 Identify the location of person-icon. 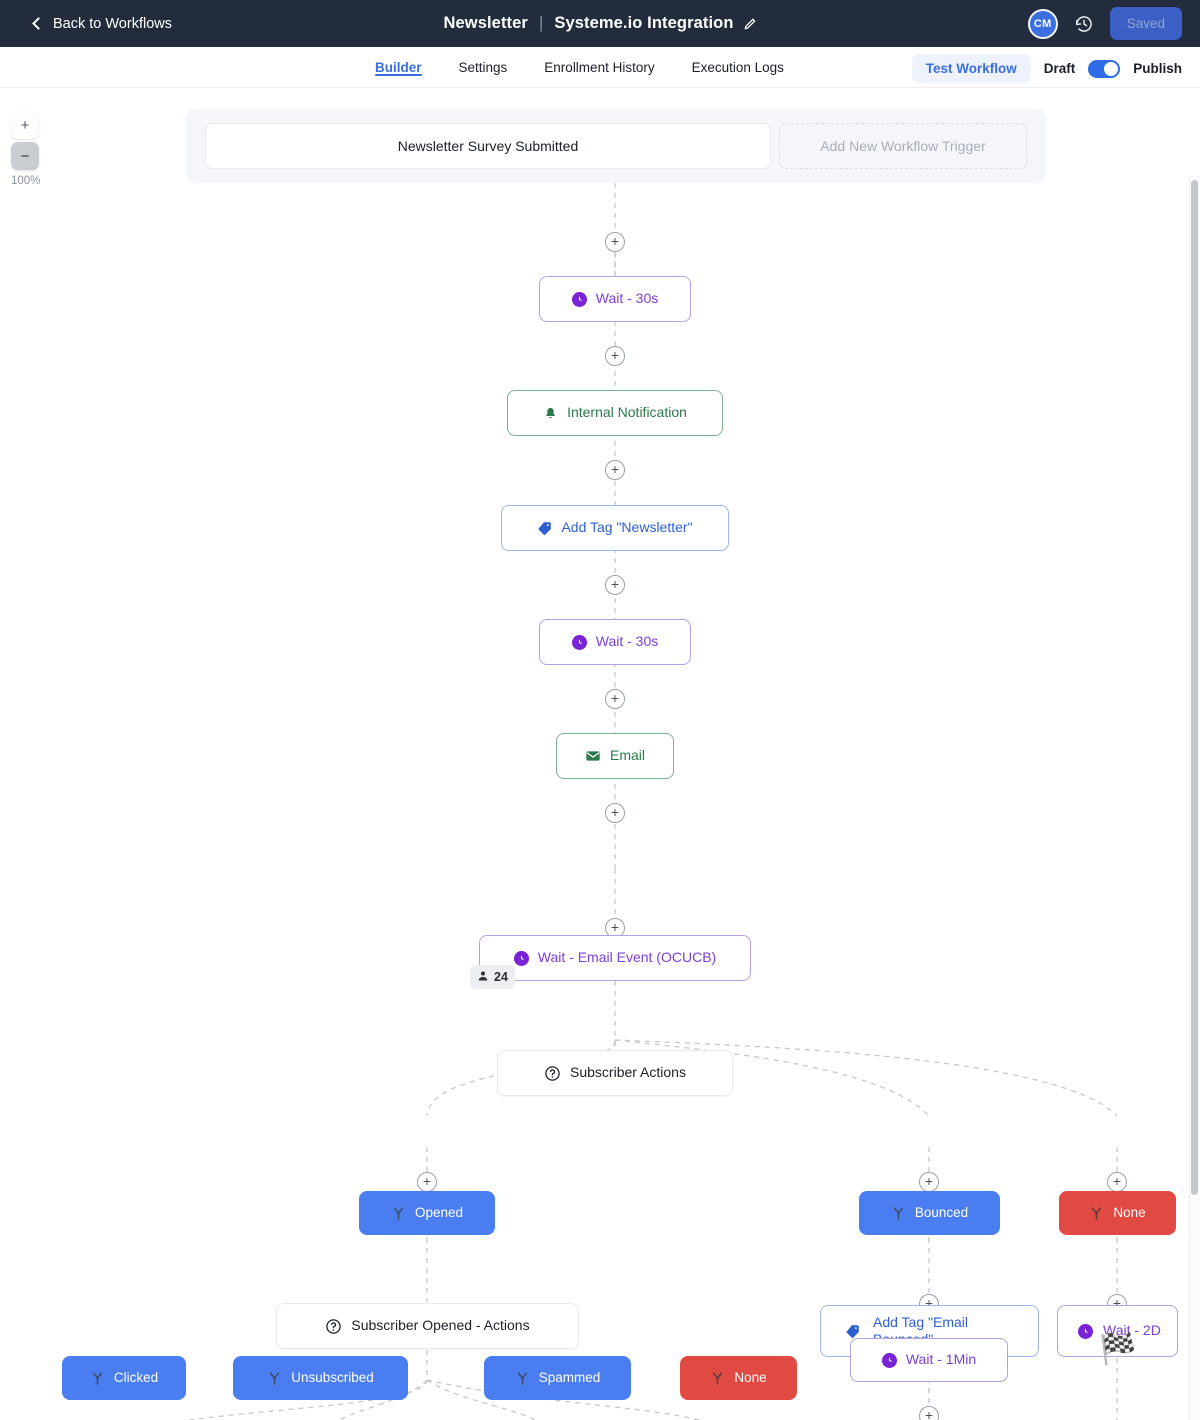
(483, 977).